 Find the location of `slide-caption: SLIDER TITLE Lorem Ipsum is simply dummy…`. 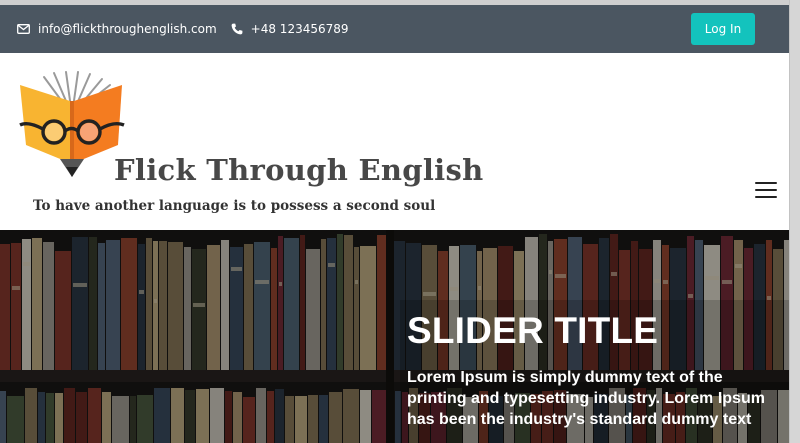

slide-caption: SLIDER TITLE Lorem Ipsum is simply dummy… is located at coordinates (592, 371).